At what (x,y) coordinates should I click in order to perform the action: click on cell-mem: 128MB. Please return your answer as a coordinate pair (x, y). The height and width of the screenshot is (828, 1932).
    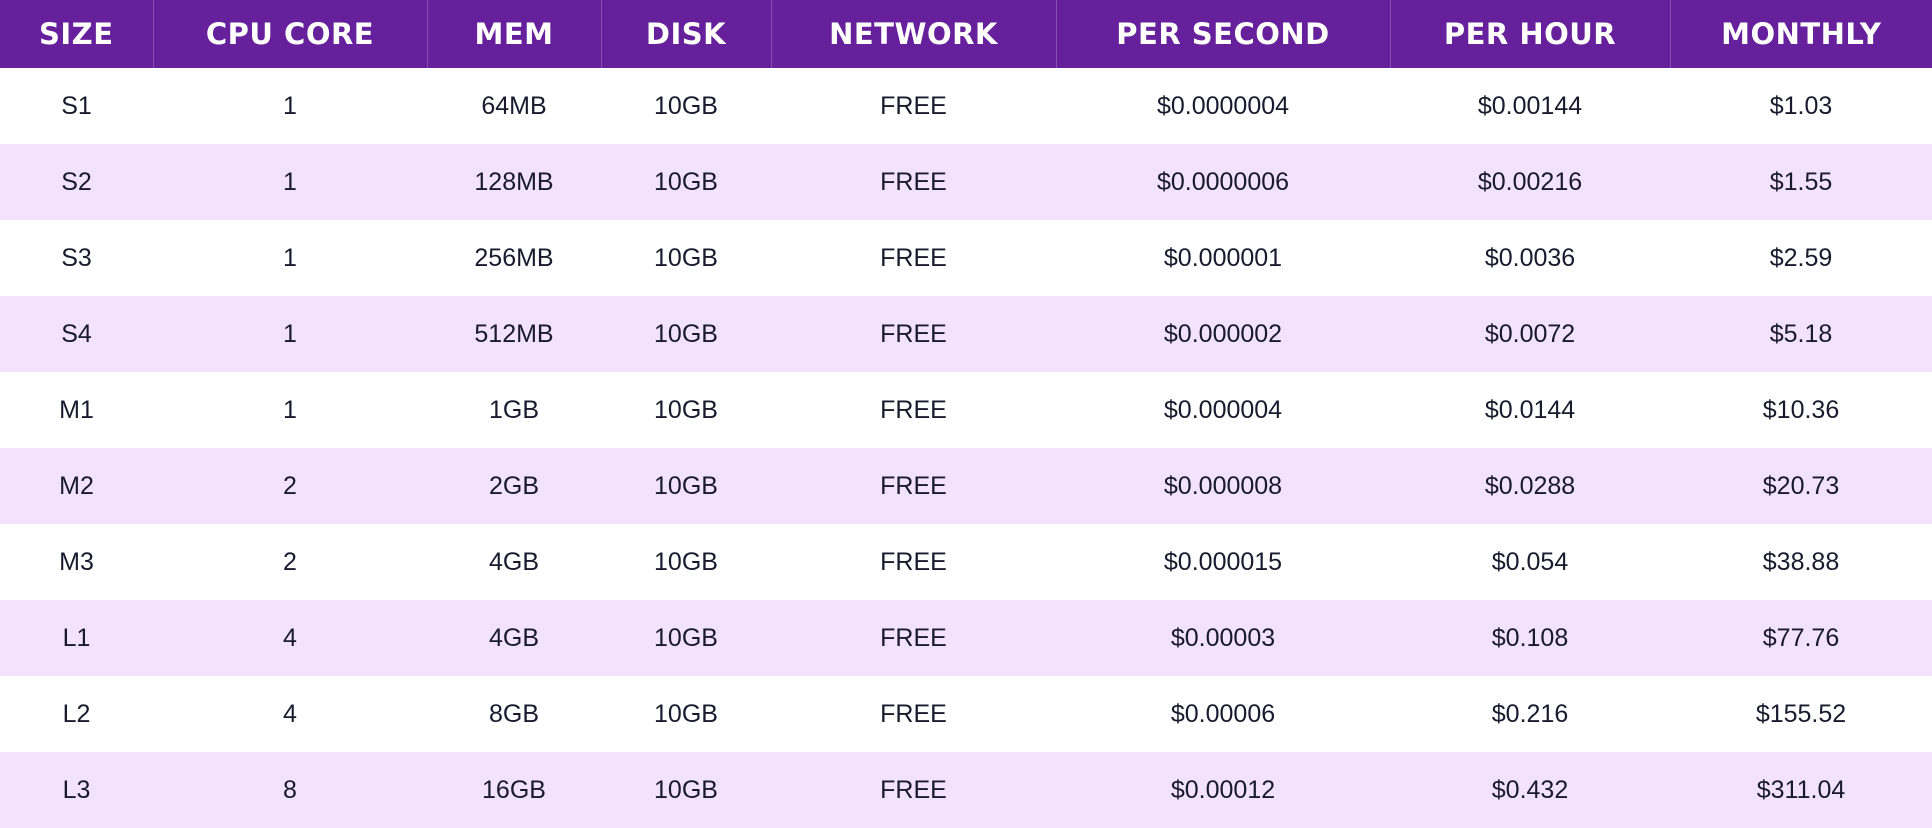
    Looking at the image, I should click on (514, 182).